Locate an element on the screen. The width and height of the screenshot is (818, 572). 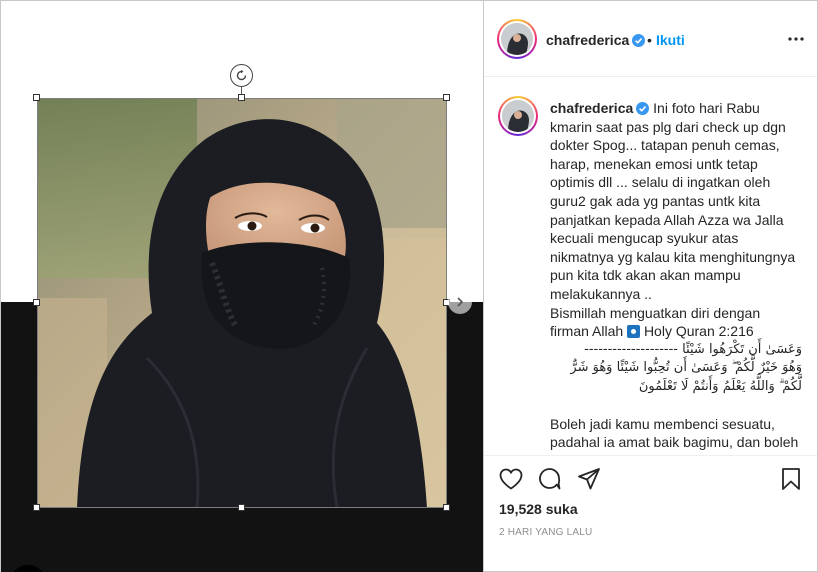
dark-blob is located at coordinates (28, 568).